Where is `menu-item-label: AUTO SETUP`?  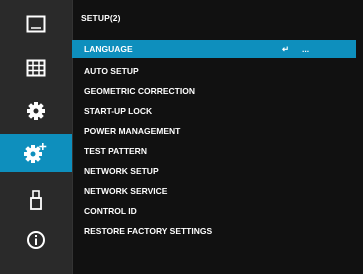
menu-item-label: AUTO SETUP is located at coordinates (111, 71).